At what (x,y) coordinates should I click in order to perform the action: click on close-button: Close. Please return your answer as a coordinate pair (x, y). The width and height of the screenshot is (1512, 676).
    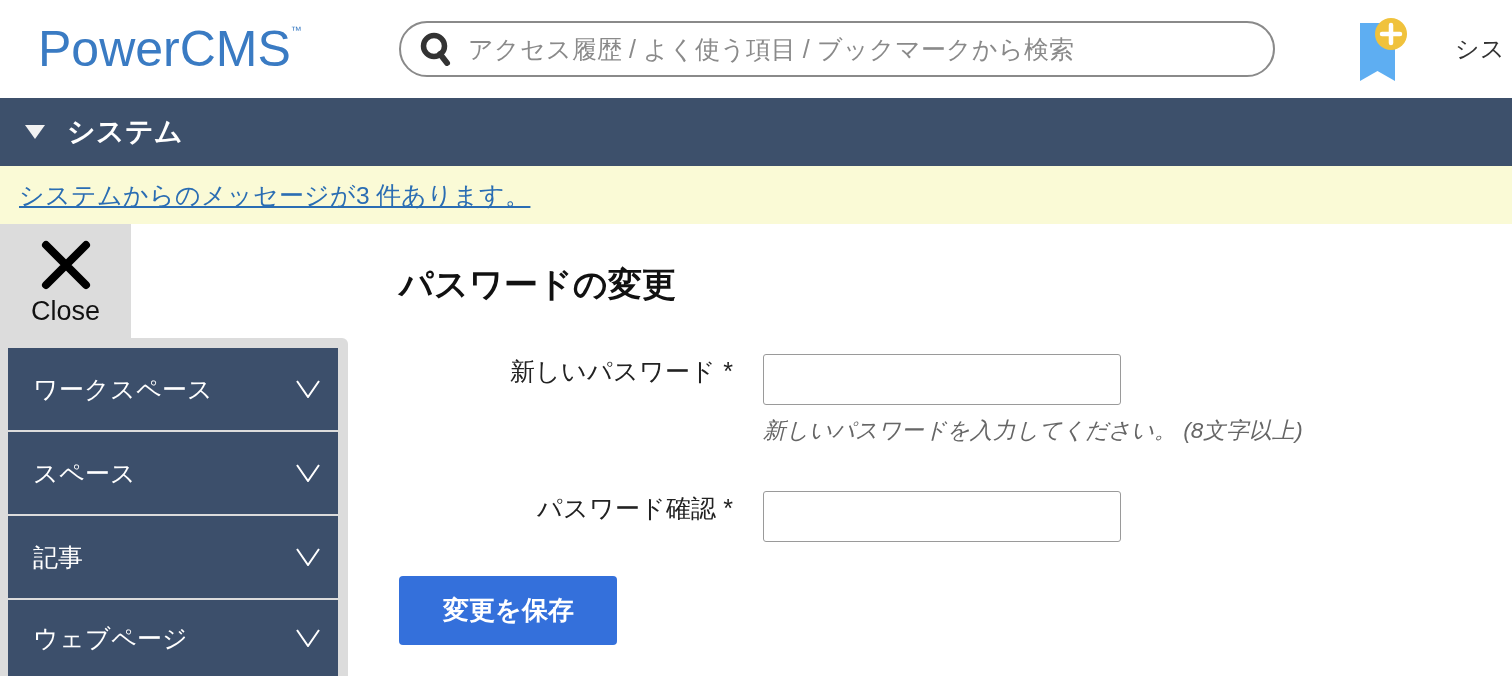
    Looking at the image, I should click on (65, 281).